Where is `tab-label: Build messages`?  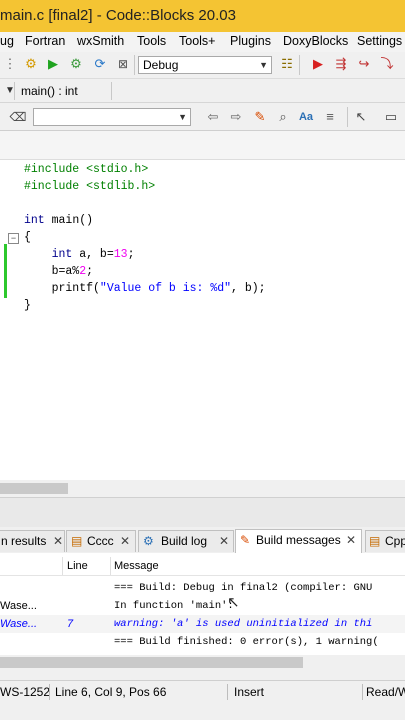
tab-label: Build messages is located at coordinates (298, 540).